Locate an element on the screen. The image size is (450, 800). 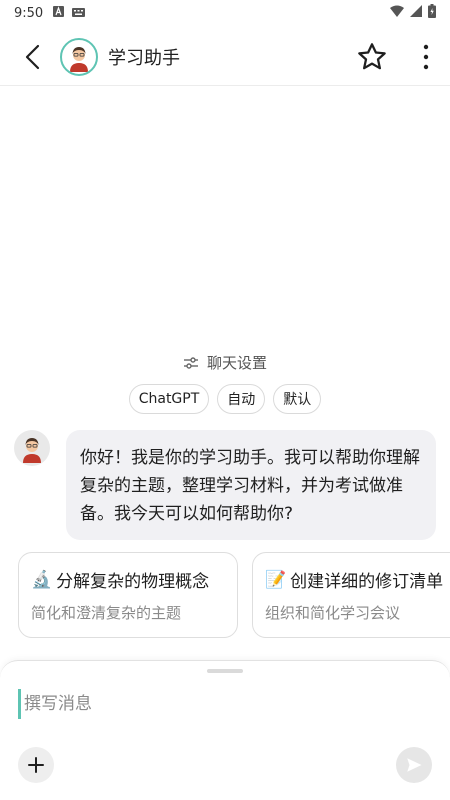
more-vert-icon is located at coordinates (426, 57).